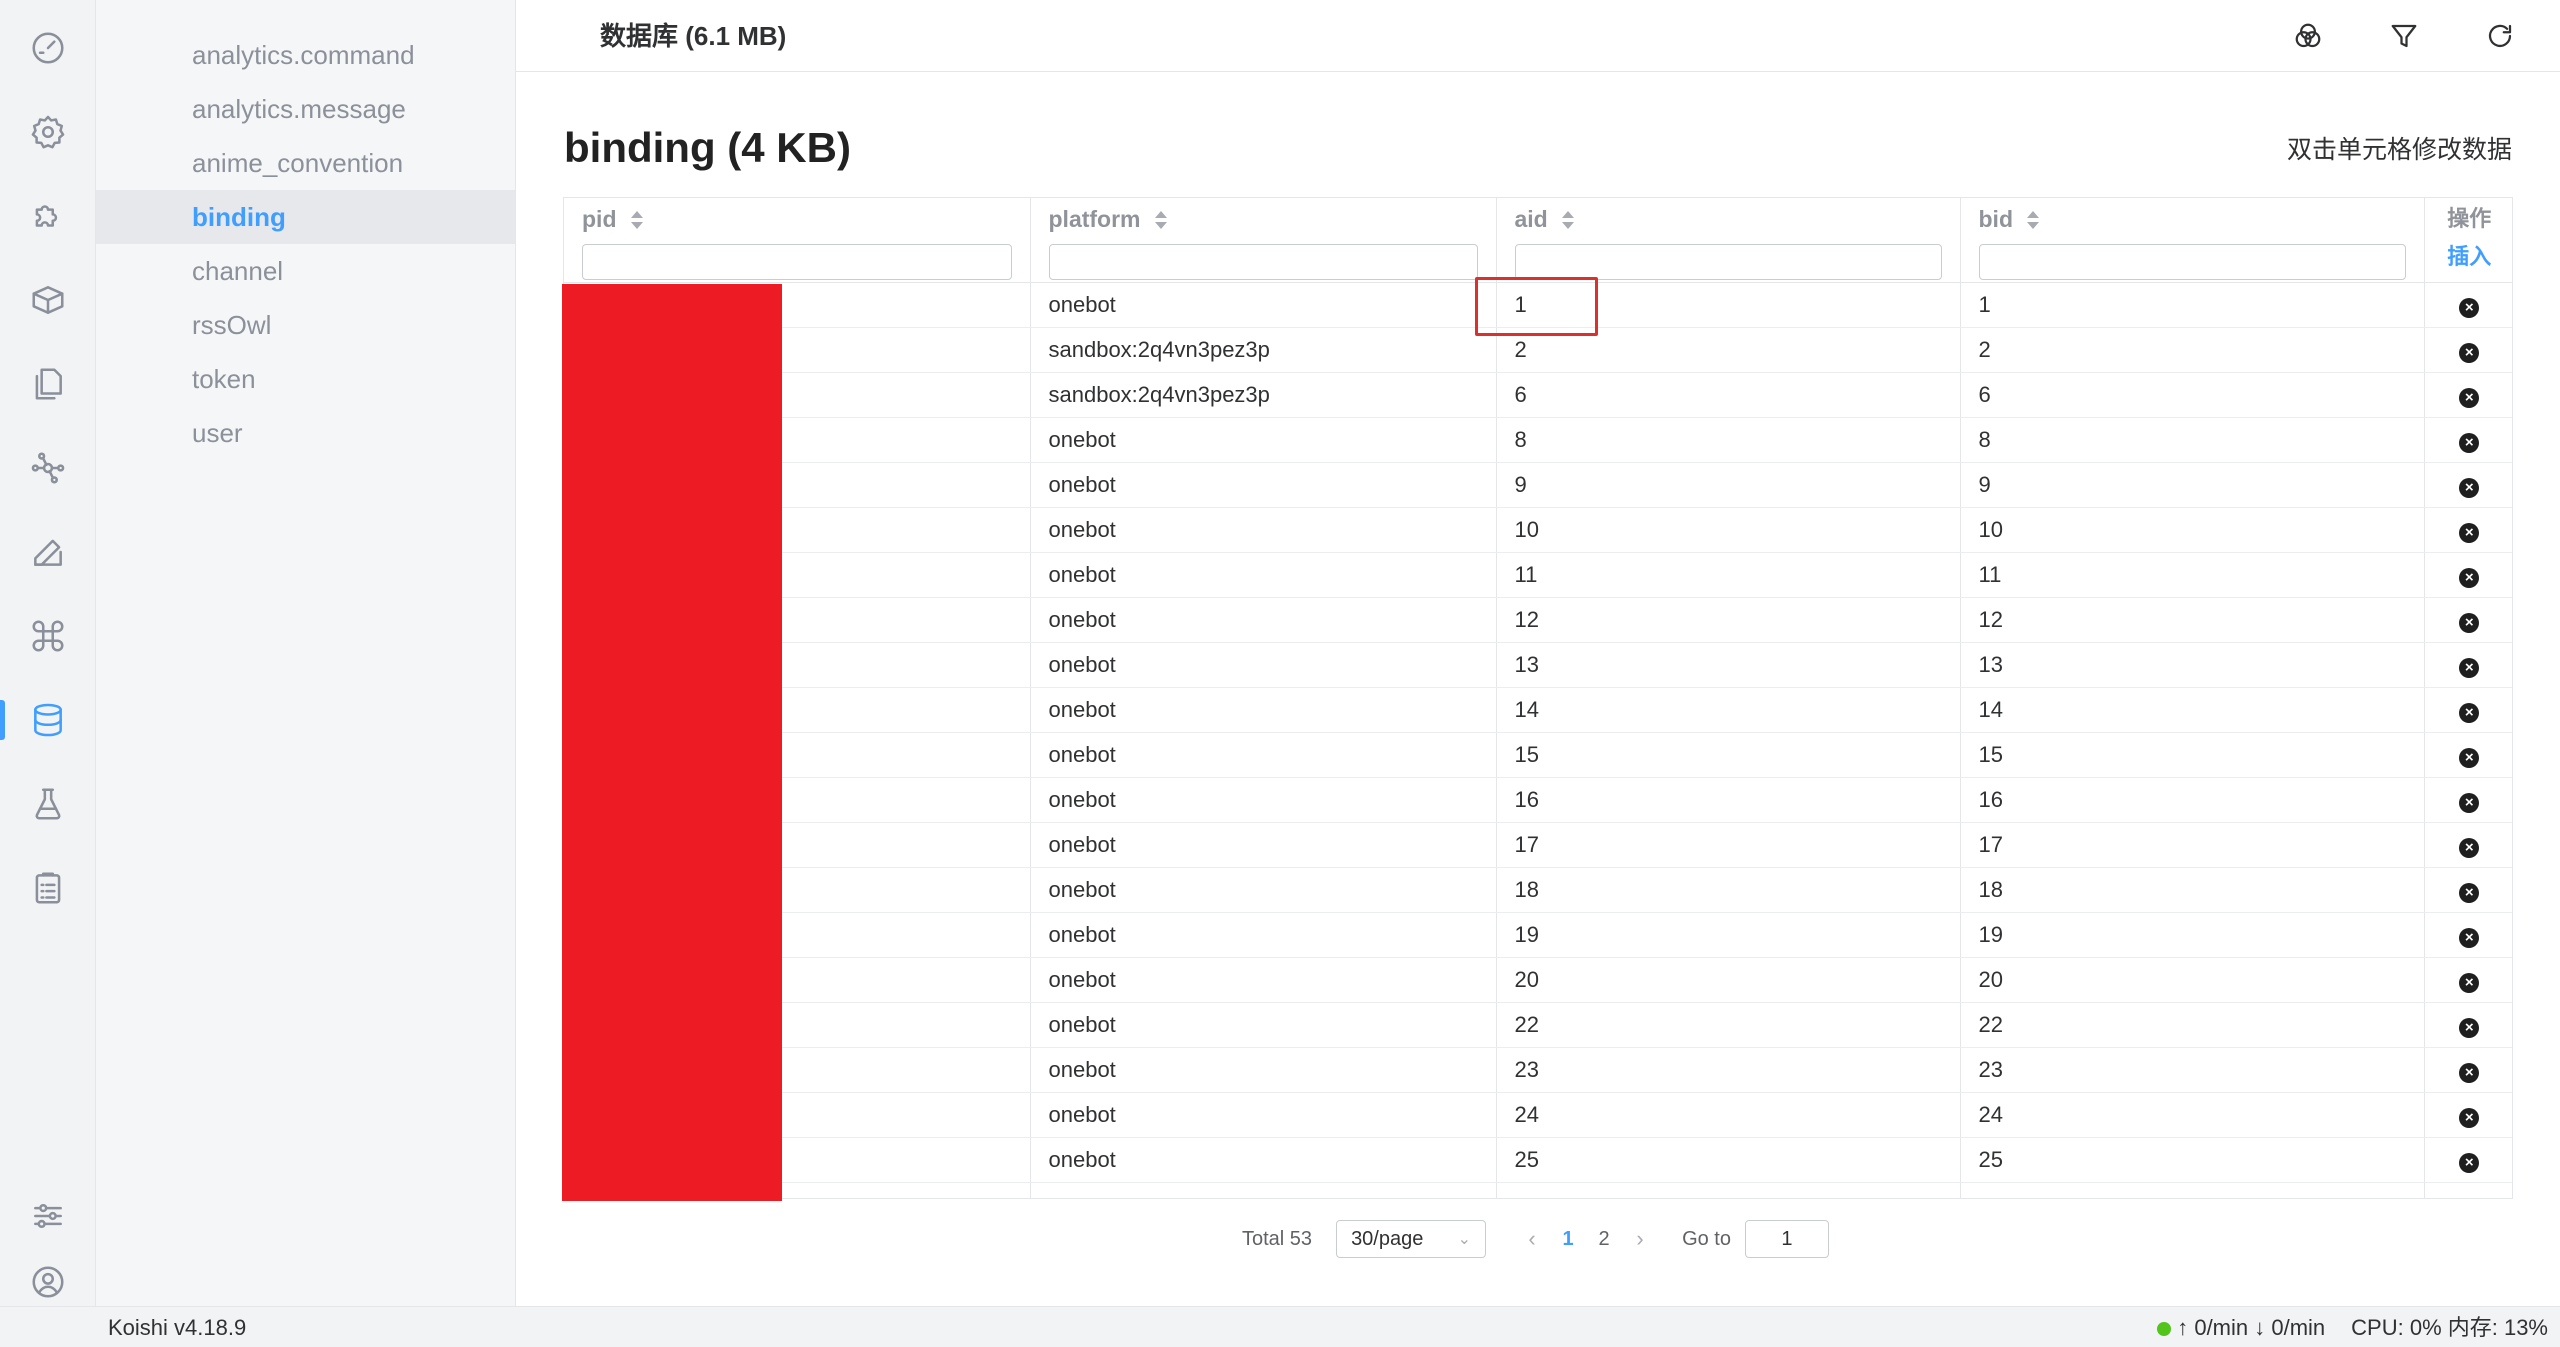  Describe the element at coordinates (305, 163) in the screenshot. I see `table-item-anime-convention: anime_convention` at that location.